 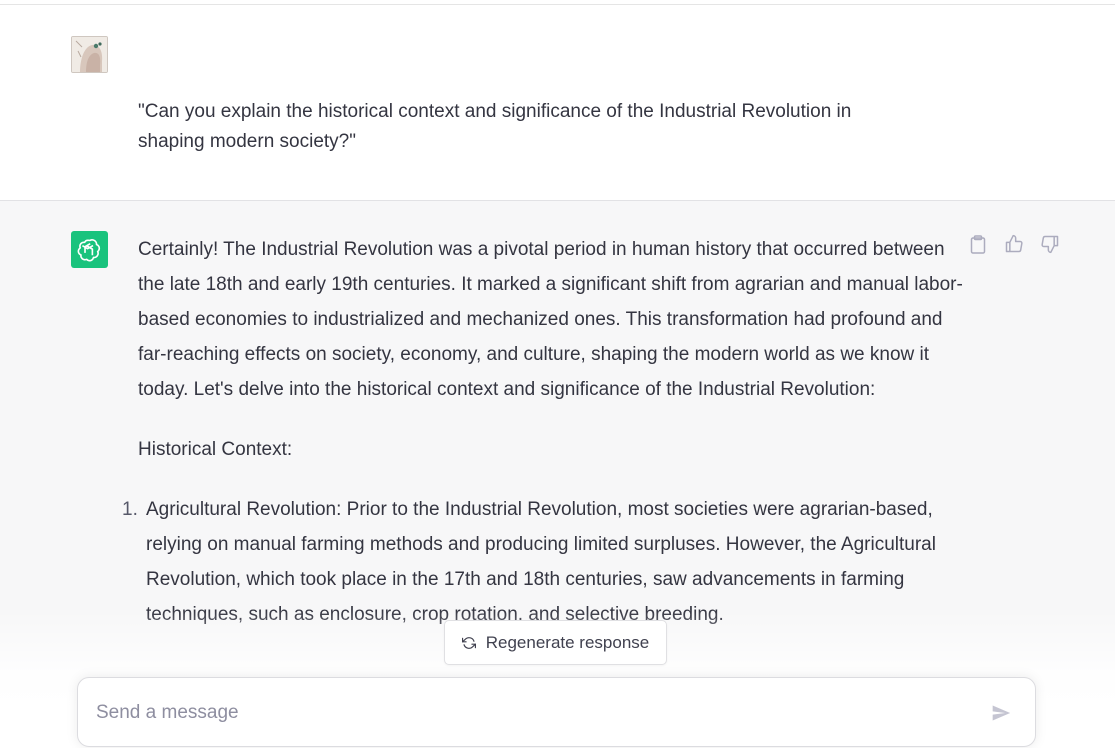 What do you see at coordinates (215, 449) in the screenshot?
I see `section-heading: Historical Context:` at bounding box center [215, 449].